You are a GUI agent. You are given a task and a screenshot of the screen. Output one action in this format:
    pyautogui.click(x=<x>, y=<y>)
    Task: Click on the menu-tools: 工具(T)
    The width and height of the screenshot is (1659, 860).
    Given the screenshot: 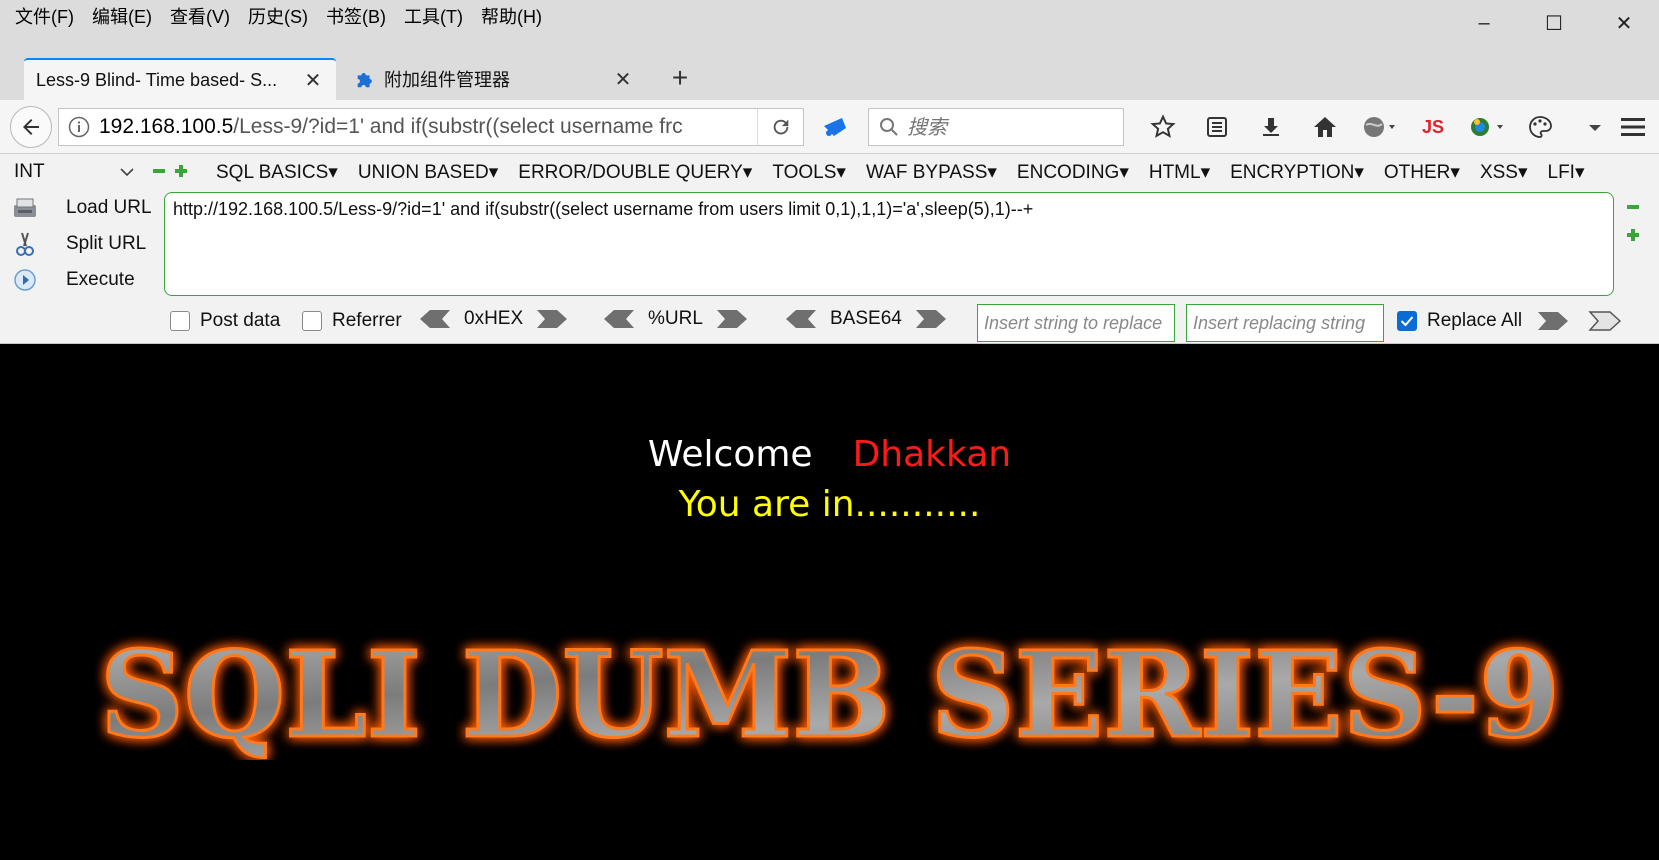 What is the action you would take?
    pyautogui.click(x=433, y=17)
    